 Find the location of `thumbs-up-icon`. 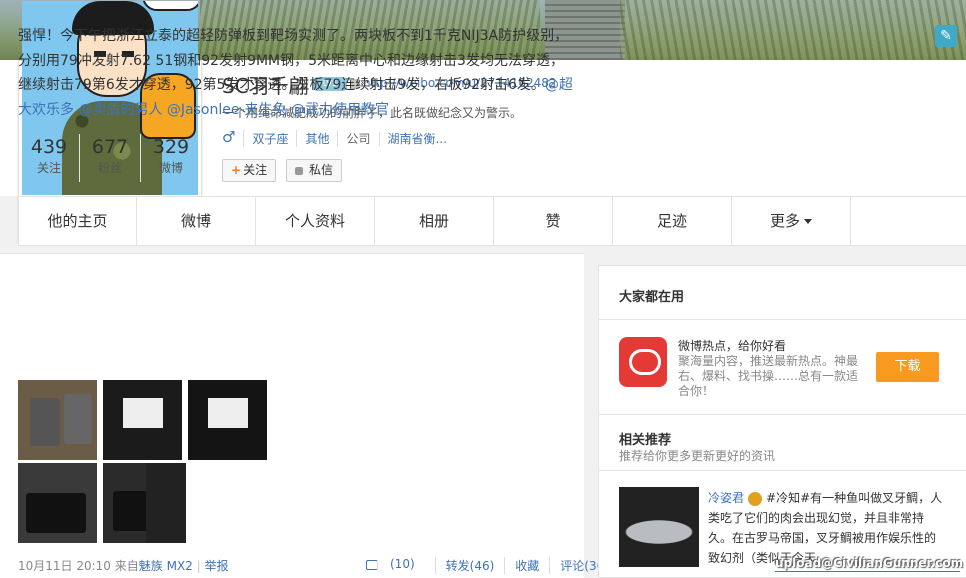

thumbs-up-icon is located at coordinates (372, 564).